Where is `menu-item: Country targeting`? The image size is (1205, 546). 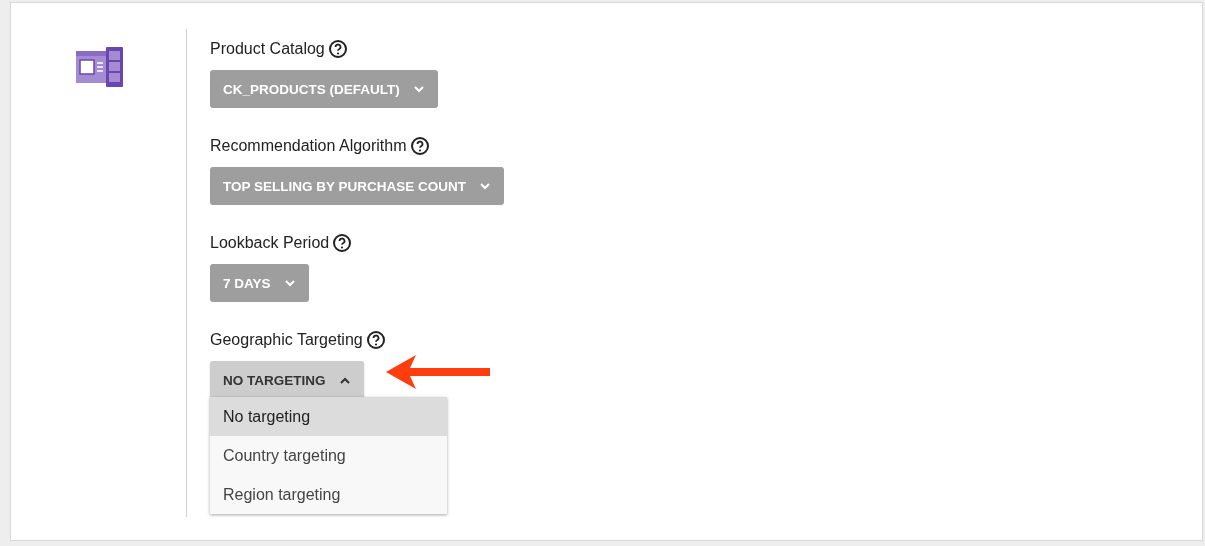
menu-item: Country targeting is located at coordinates (328, 455).